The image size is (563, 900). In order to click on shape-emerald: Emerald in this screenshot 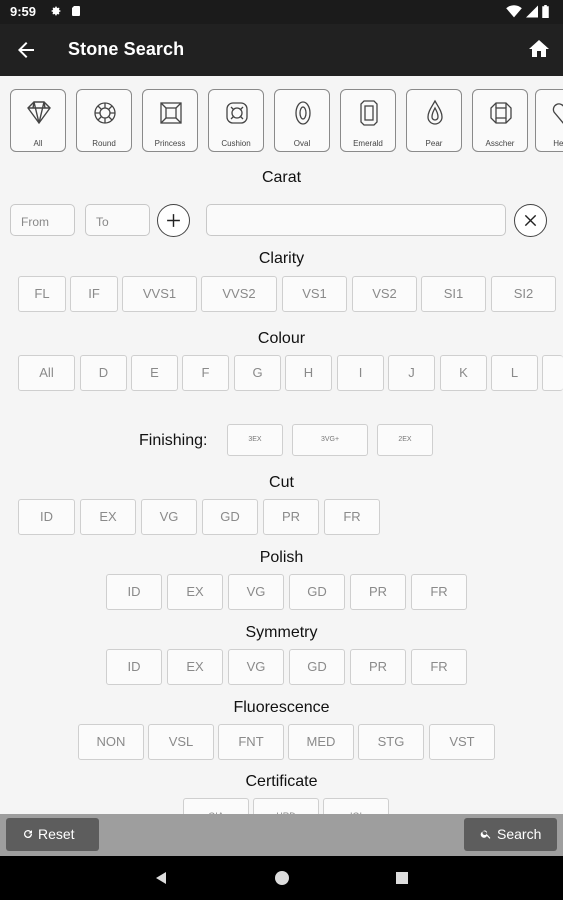, I will do `click(368, 120)`.